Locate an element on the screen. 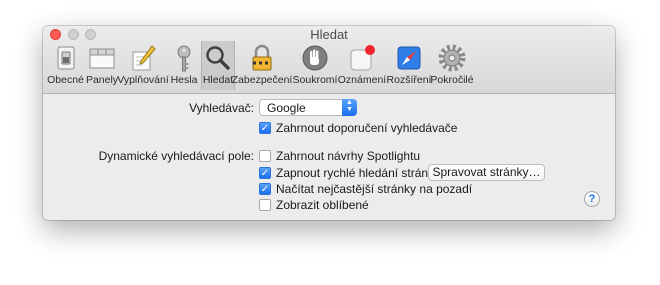 This screenshot has width=660, height=285. tab-security: Zabezpečení is located at coordinates (262, 65).